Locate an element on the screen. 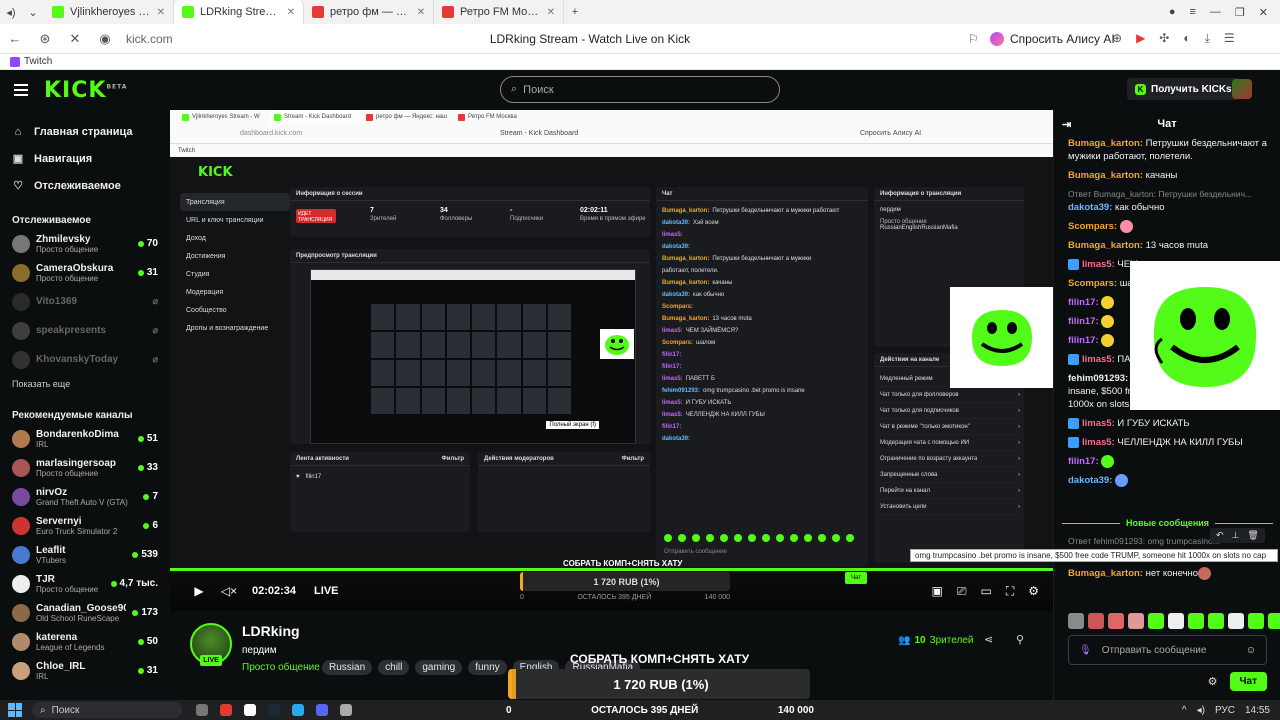  chat-message: Bumaga_karton: 13 часов muta is located at coordinates (1167, 245).